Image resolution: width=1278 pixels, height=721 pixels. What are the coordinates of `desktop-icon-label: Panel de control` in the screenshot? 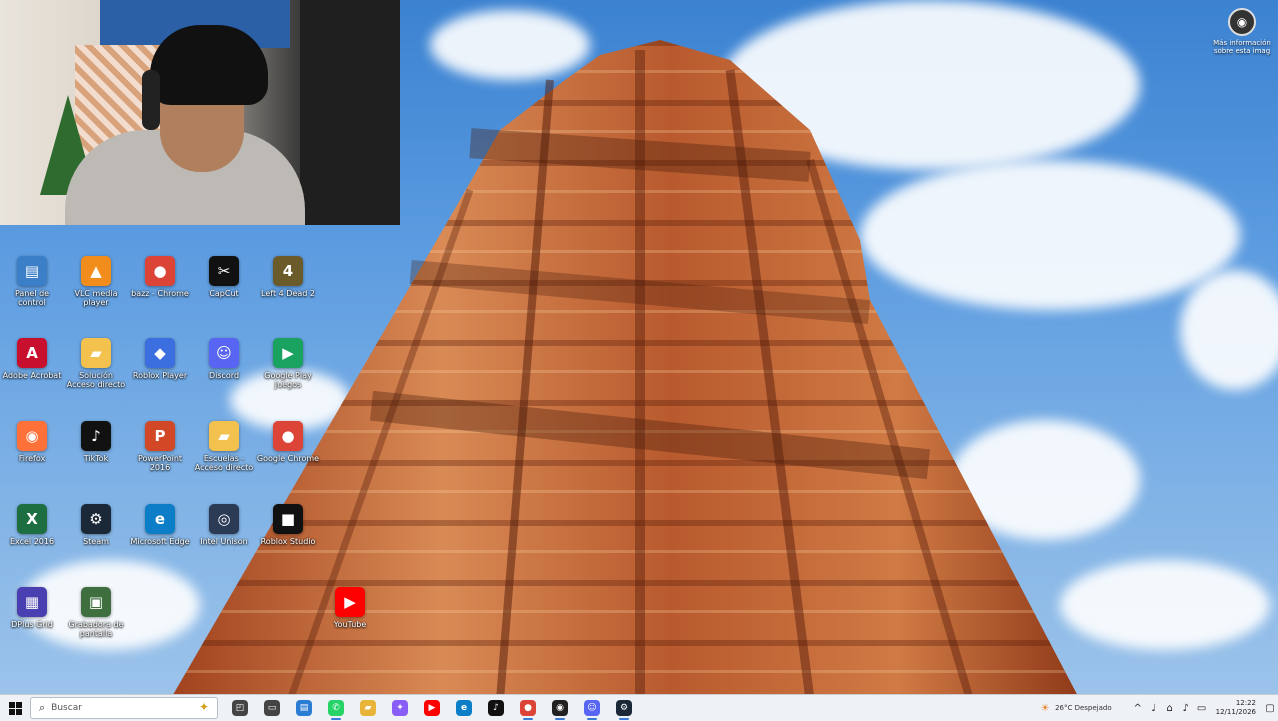 It's located at (32, 298).